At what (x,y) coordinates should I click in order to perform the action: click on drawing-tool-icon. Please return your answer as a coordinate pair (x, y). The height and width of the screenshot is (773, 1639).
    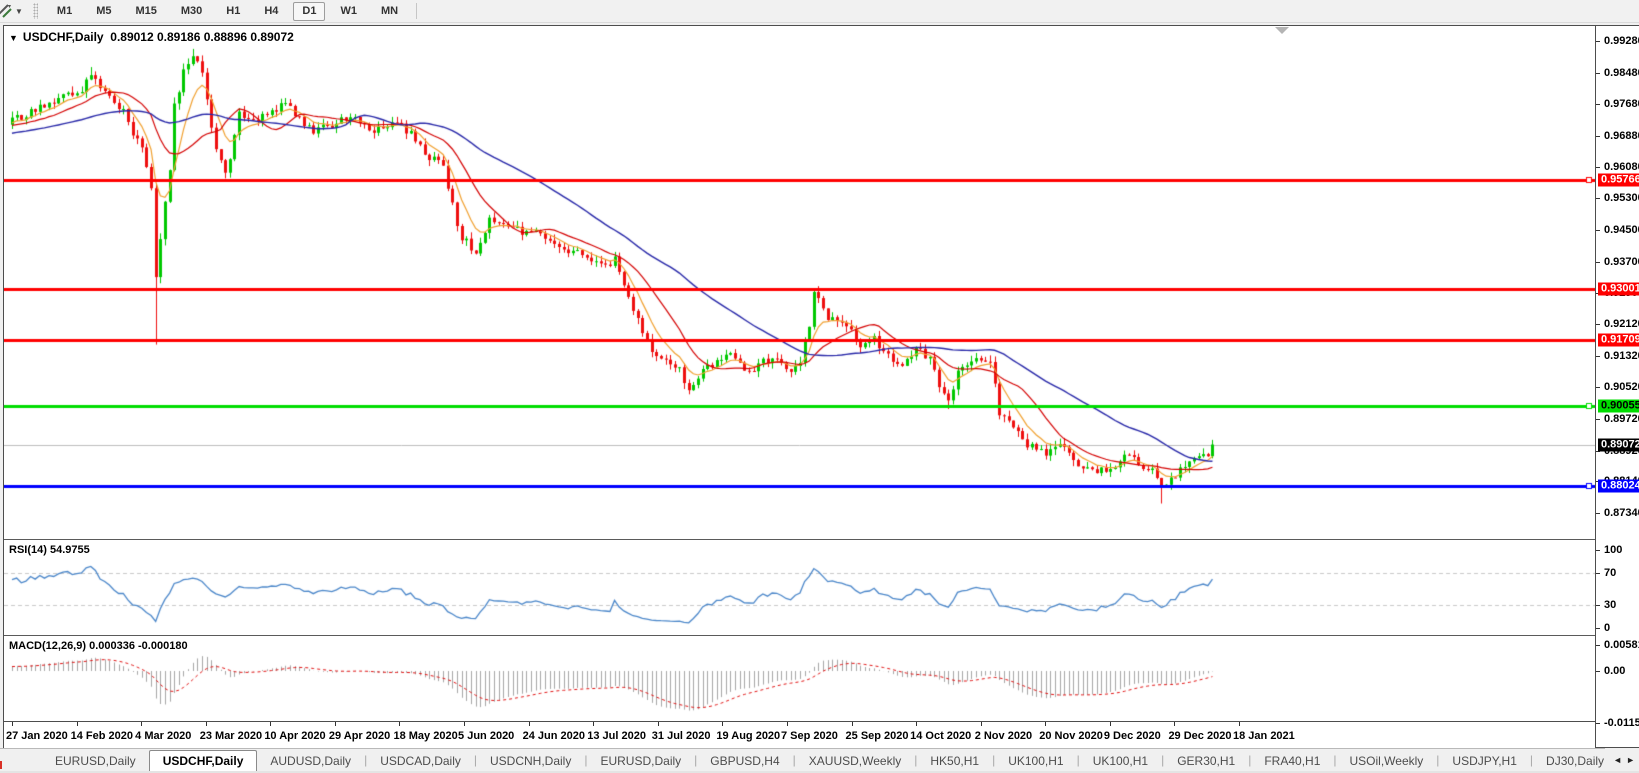
    Looking at the image, I should click on (6, 11).